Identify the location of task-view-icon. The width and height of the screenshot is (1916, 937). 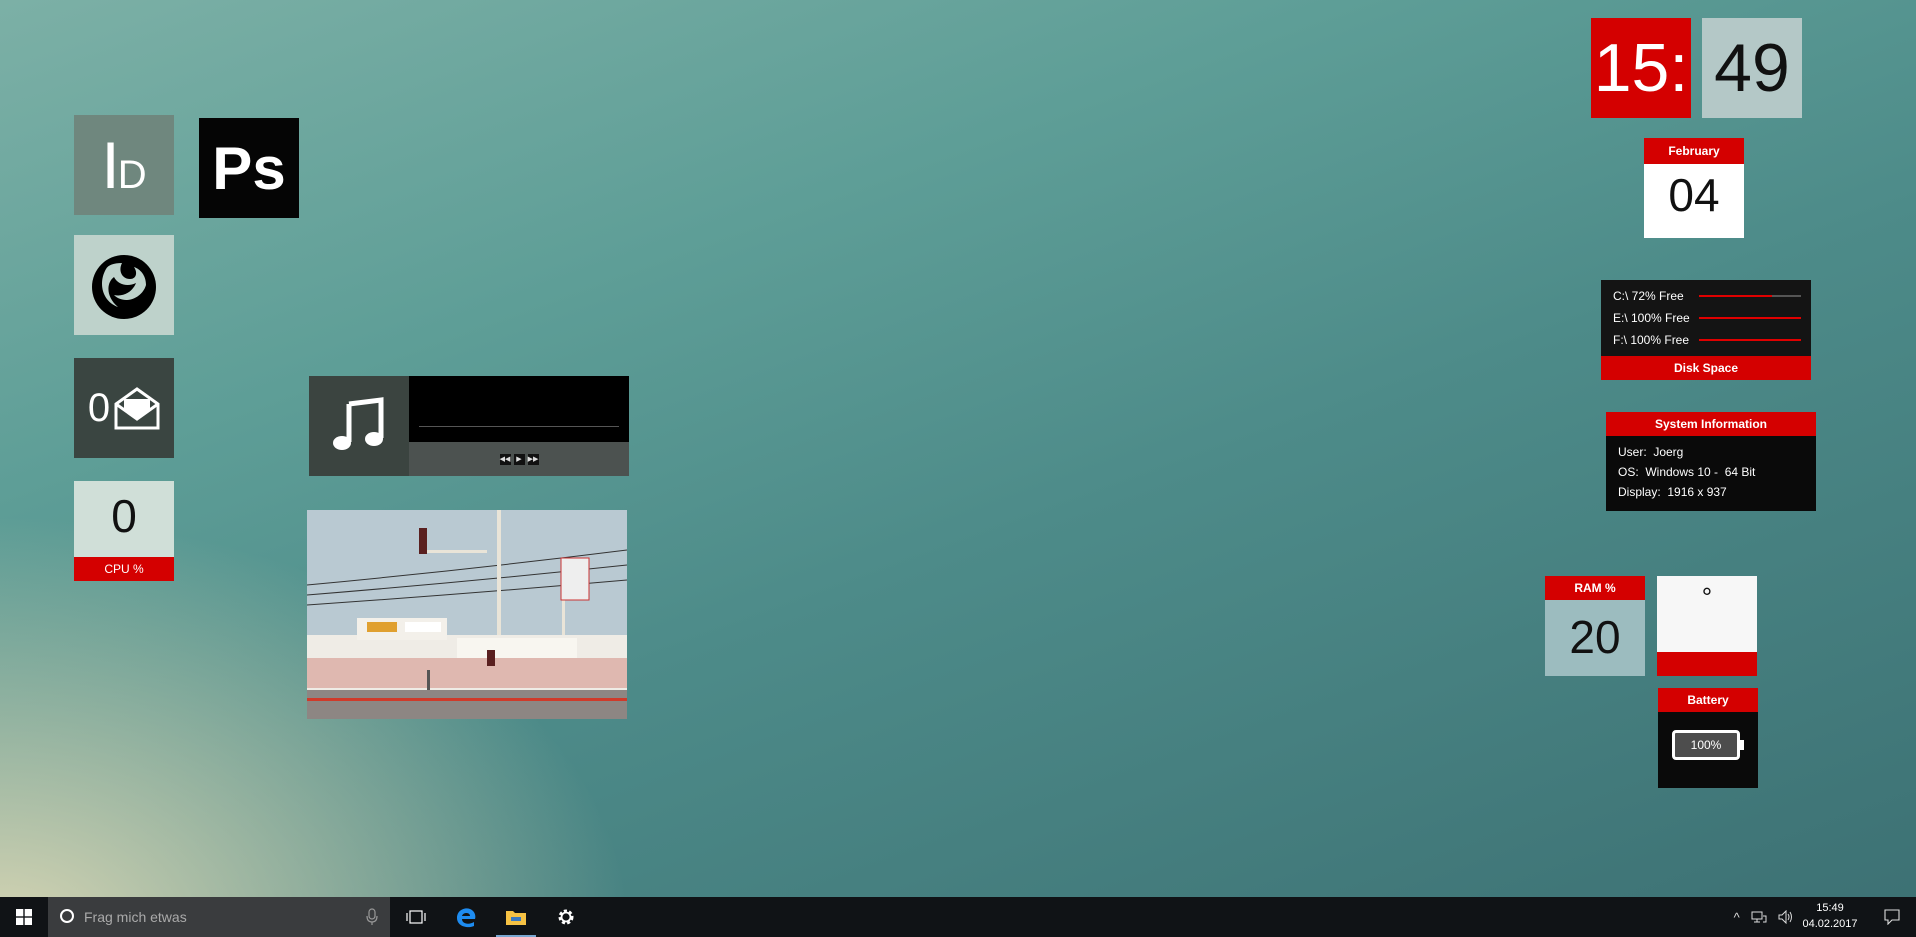
(416, 917).